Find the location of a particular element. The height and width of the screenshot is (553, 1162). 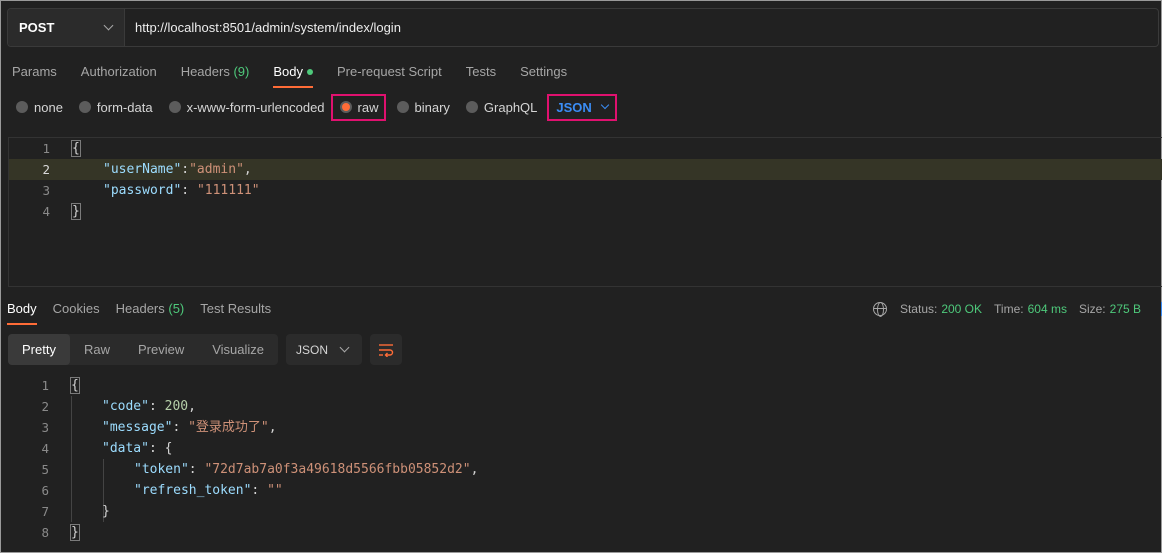

tab-tests: Tests is located at coordinates (481, 74).